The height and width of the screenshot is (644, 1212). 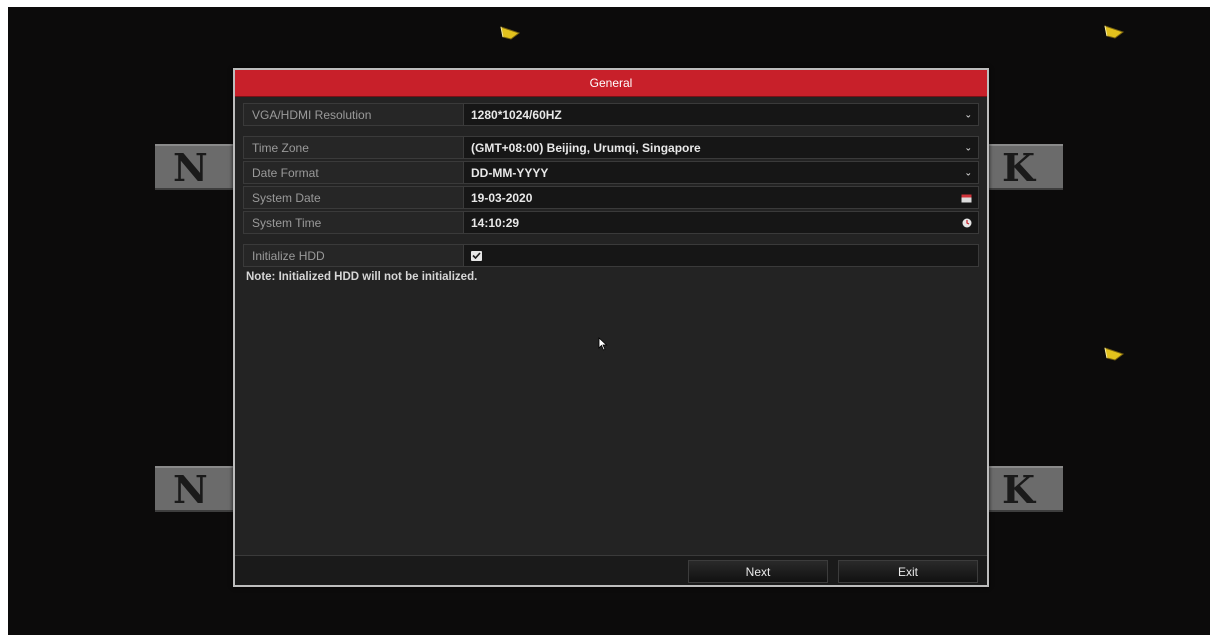 I want to click on exit-button: Exit, so click(x=908, y=571).